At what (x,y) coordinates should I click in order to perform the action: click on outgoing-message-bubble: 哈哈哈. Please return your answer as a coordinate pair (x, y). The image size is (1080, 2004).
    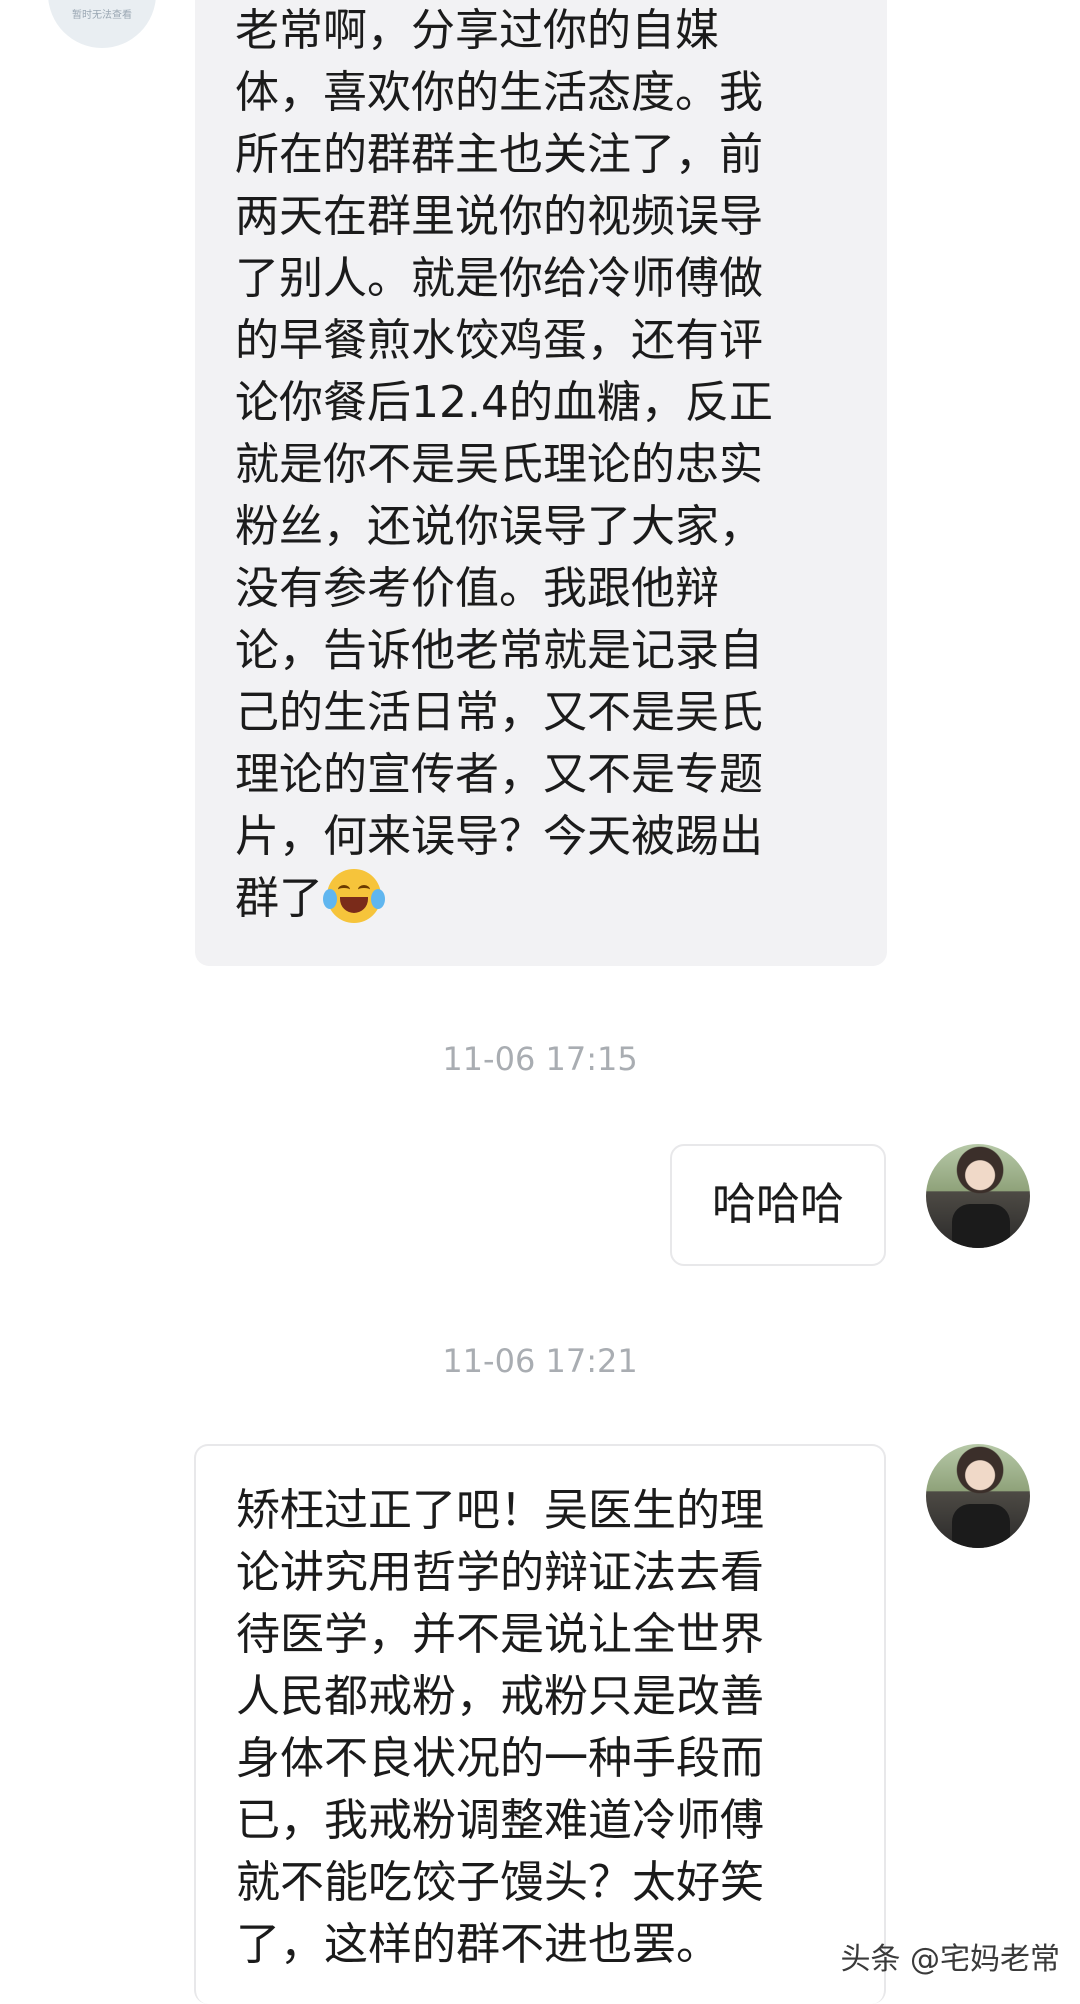
    Looking at the image, I should click on (778, 1205).